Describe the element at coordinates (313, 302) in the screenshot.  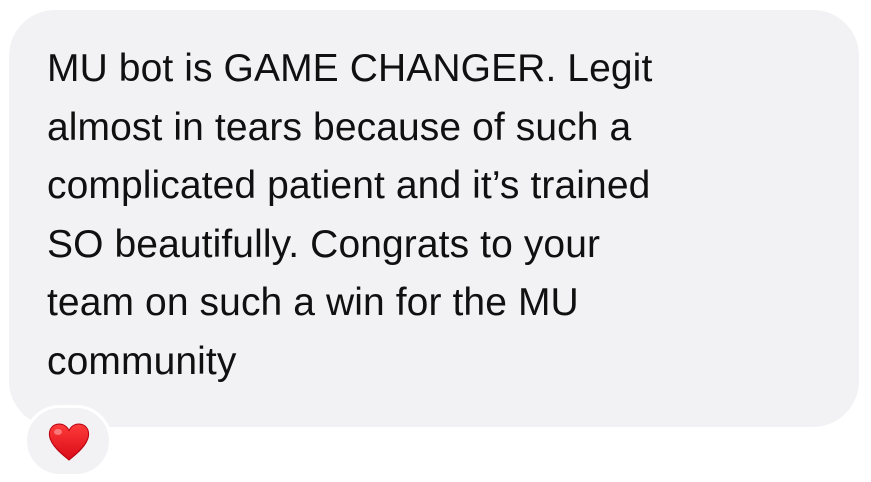
I see `message-line: team on such a win for the MU` at that location.